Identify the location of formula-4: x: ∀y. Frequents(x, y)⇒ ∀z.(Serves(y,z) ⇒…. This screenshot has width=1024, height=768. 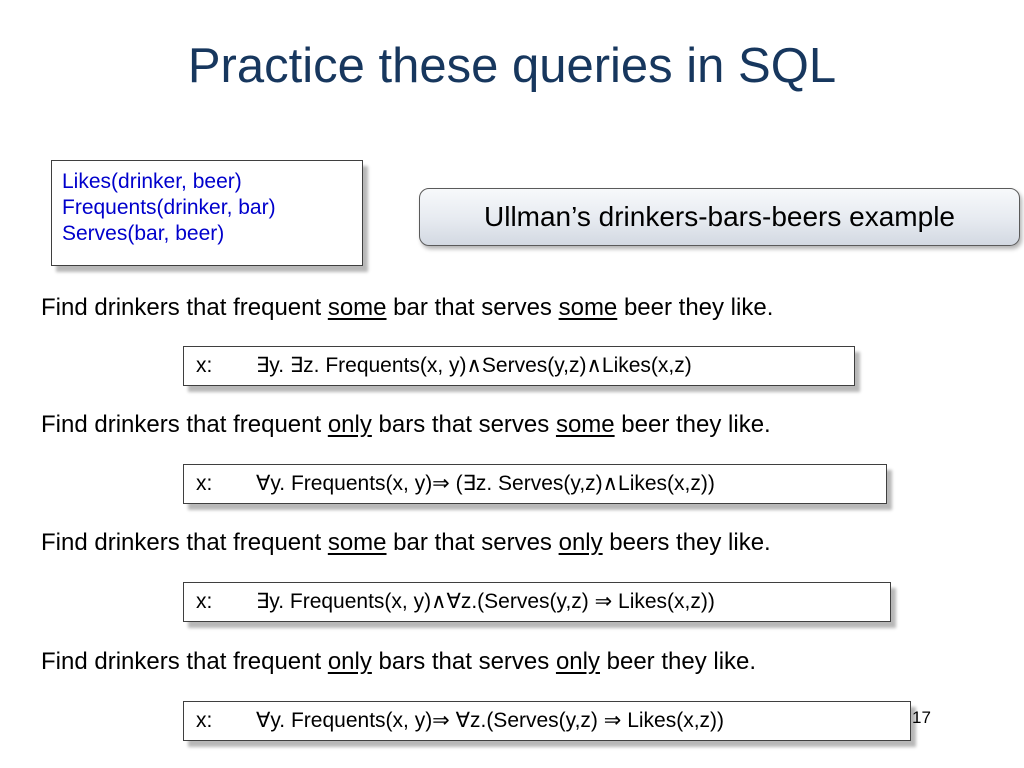
(547, 721).